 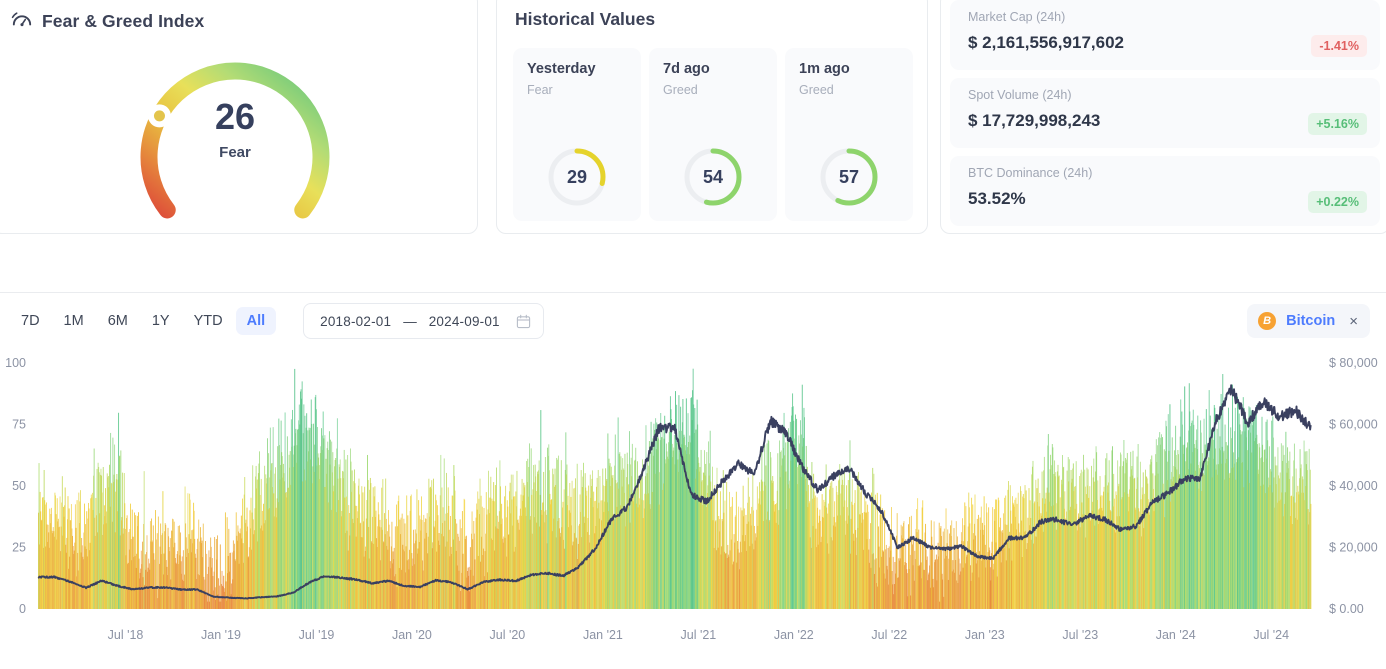 What do you see at coordinates (19, 548) in the screenshot?
I see `y-axis-tick-left: 25` at bounding box center [19, 548].